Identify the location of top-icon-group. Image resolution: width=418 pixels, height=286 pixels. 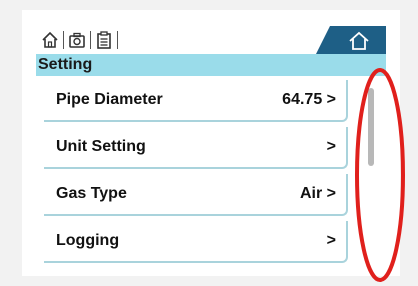
(80, 40).